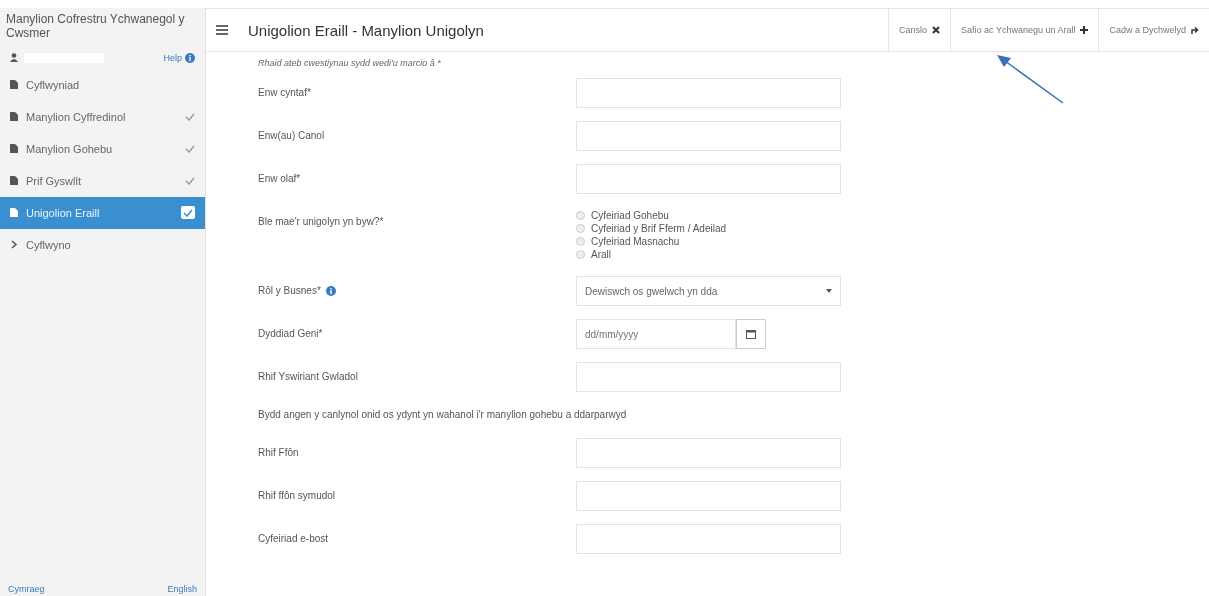 Image resolution: width=1209 pixels, height=596 pixels. Describe the element at coordinates (1030, 80) in the screenshot. I see `annotation-arrow` at that location.